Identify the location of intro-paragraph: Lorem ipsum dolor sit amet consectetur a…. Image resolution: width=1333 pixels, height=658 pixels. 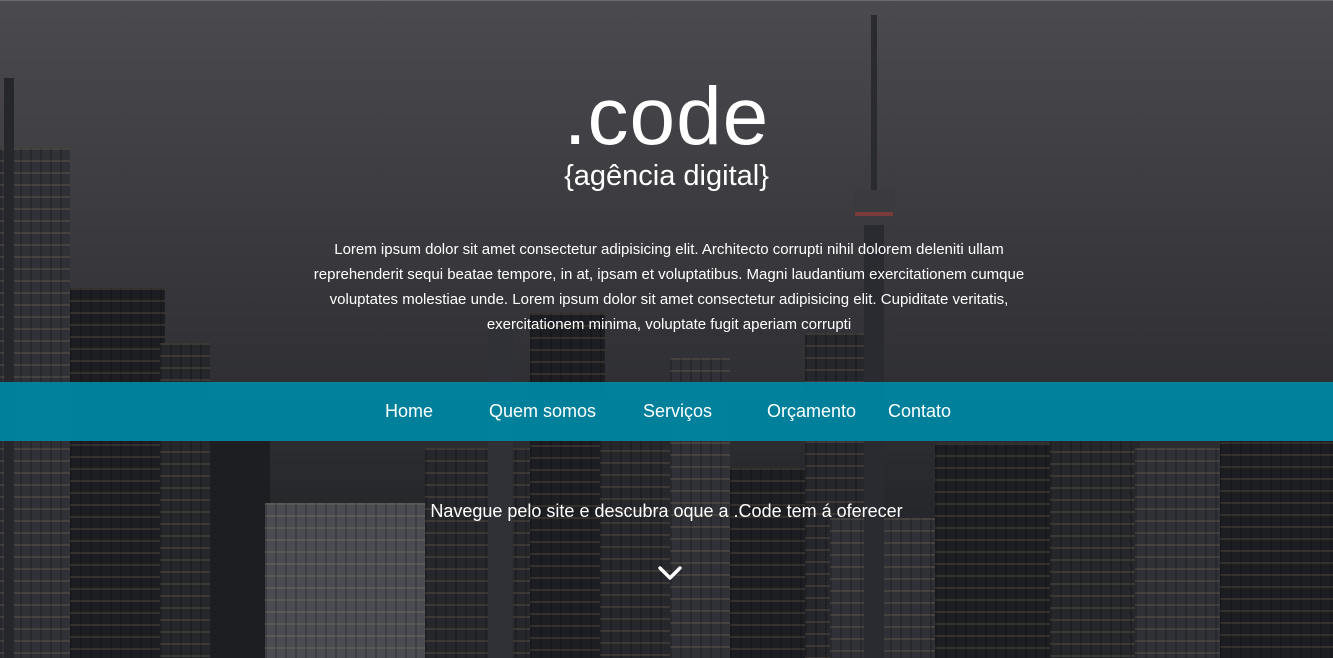
(669, 287).